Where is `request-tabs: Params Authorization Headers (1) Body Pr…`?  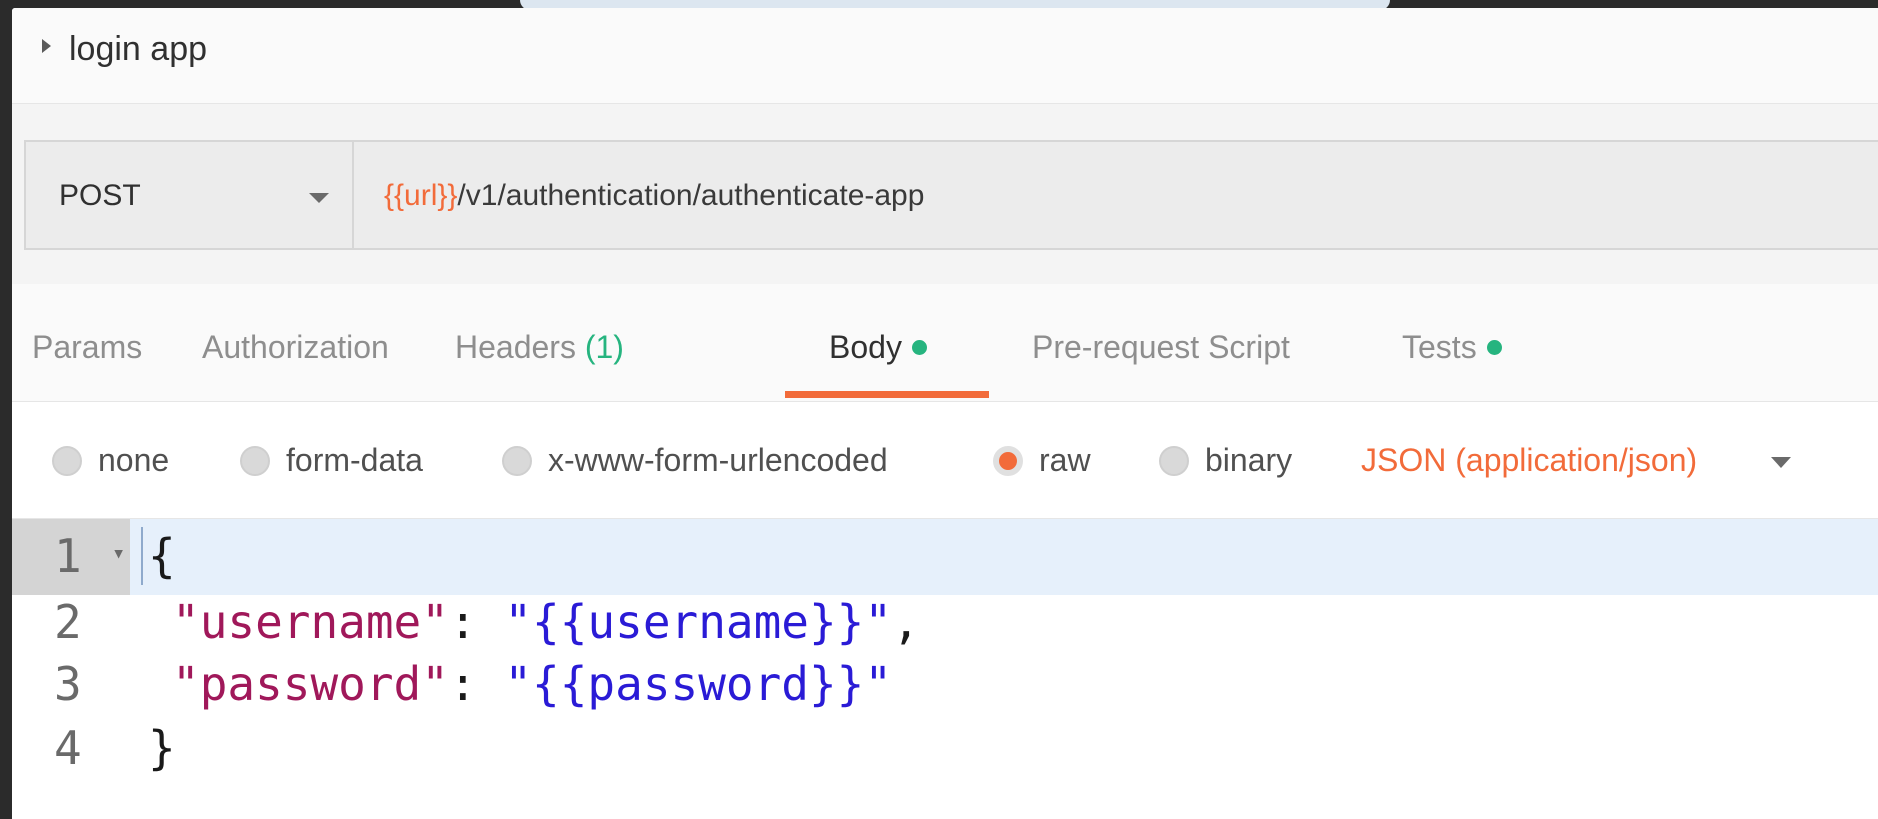
request-tabs: Params Authorization Headers (1) Body Pr… is located at coordinates (945, 343).